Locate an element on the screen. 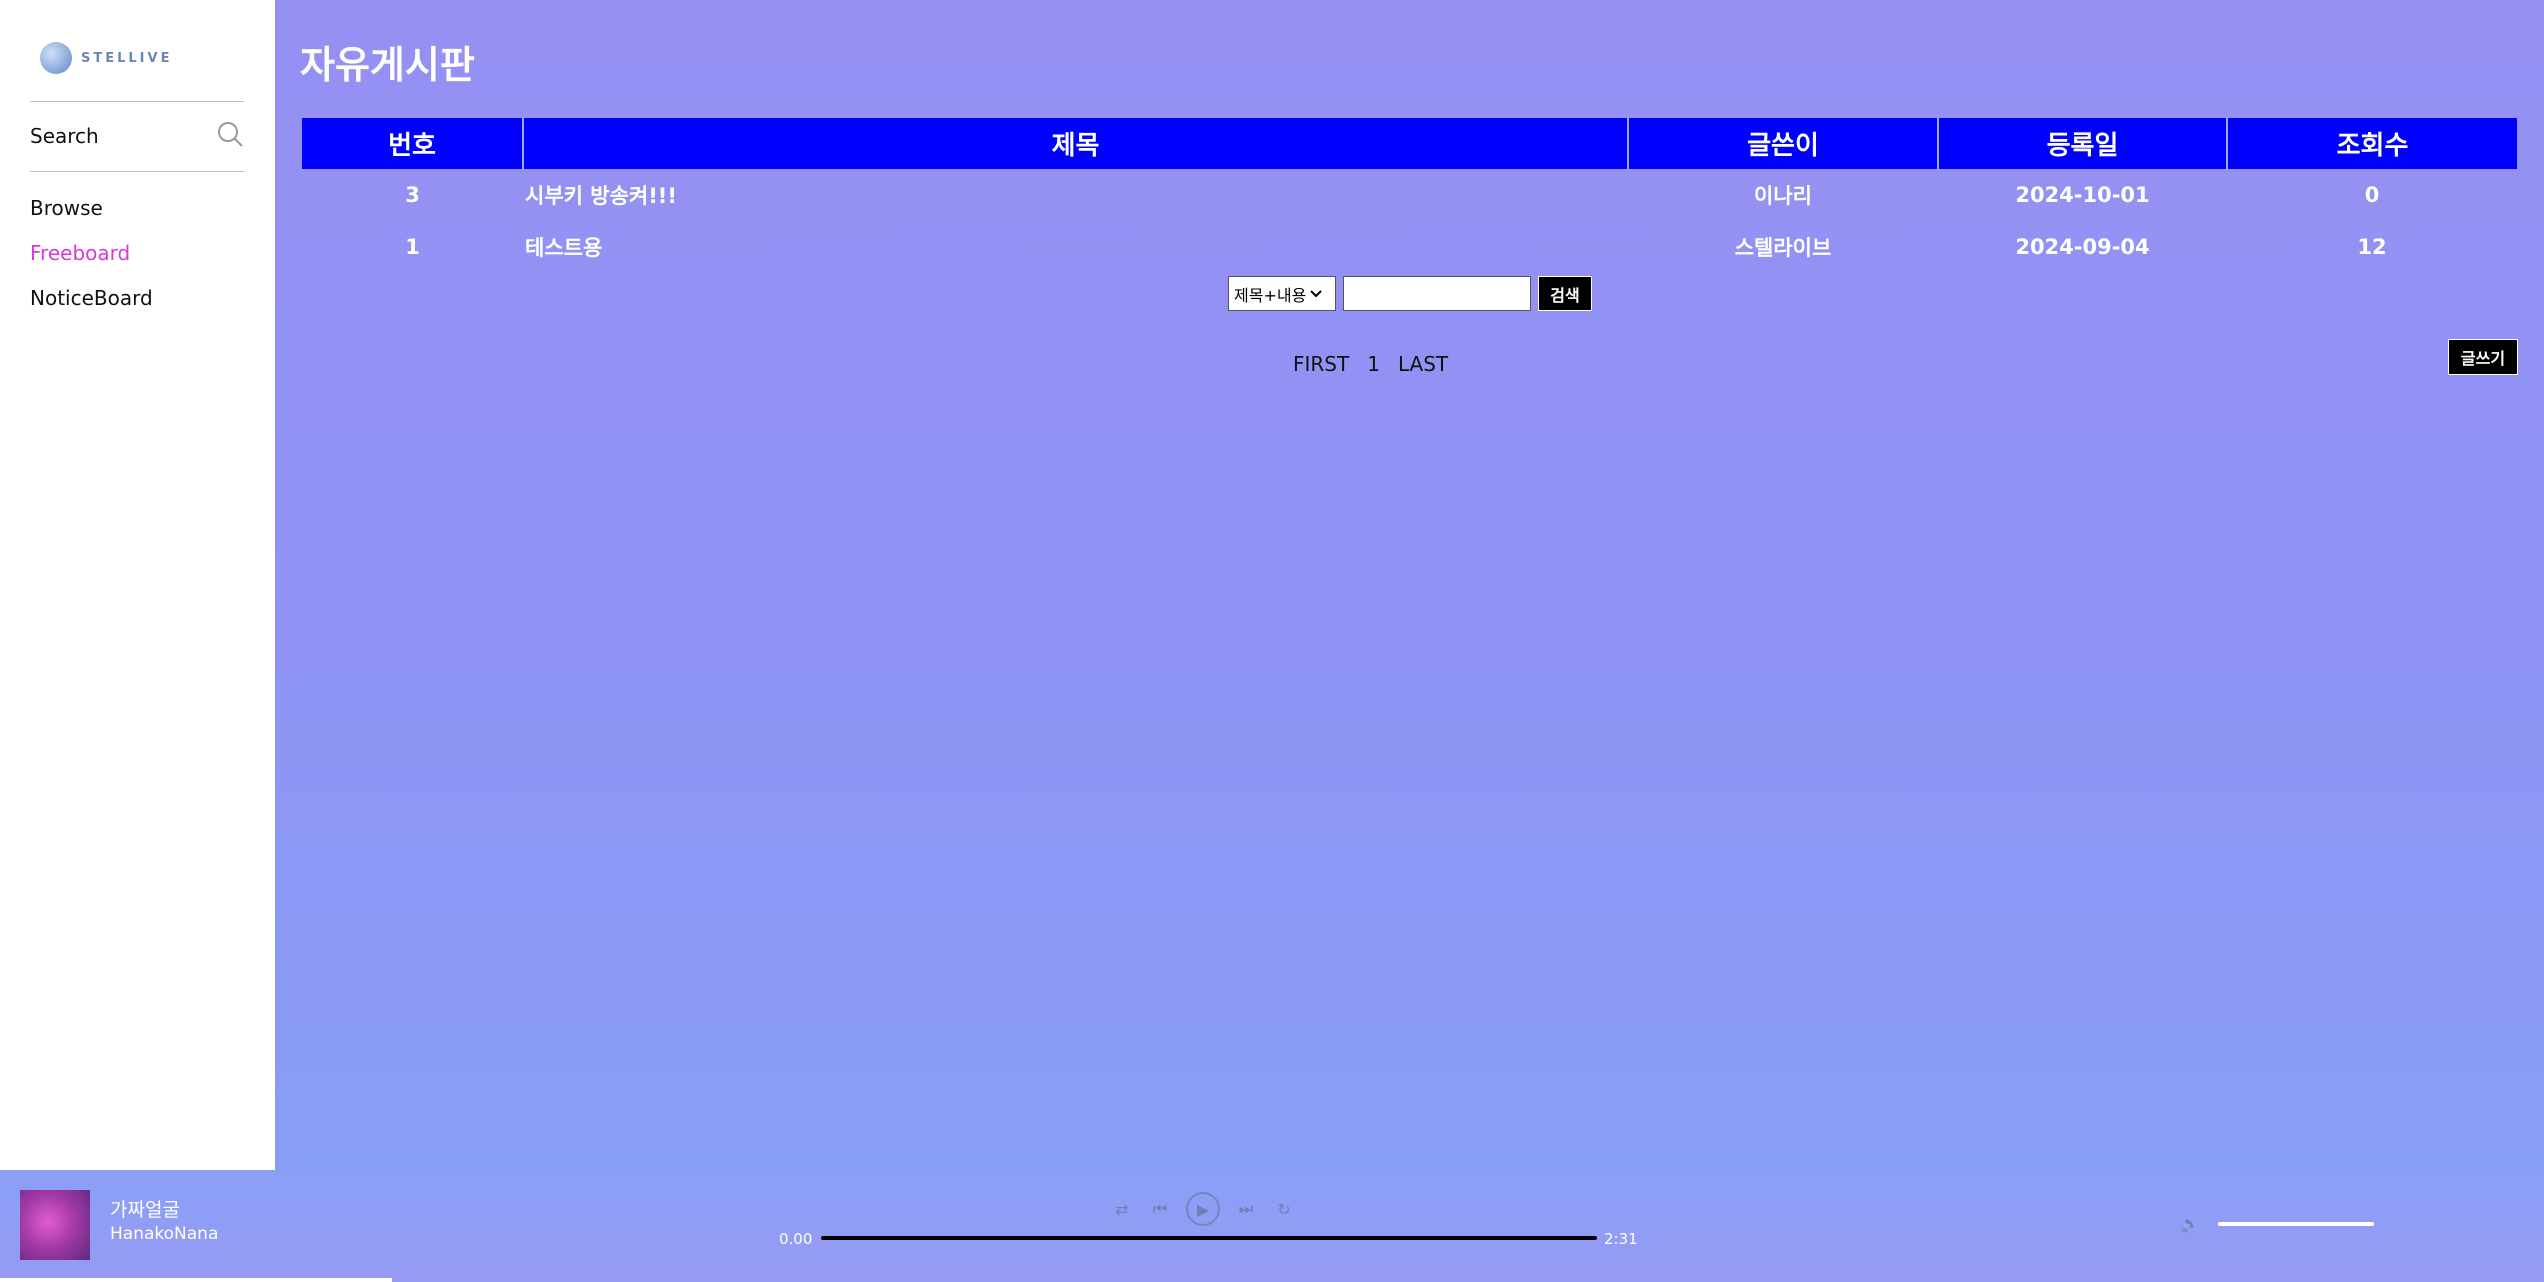 Image resolution: width=2544 pixels, height=1282 pixels. post-views: 12 is located at coordinates (2372, 247).